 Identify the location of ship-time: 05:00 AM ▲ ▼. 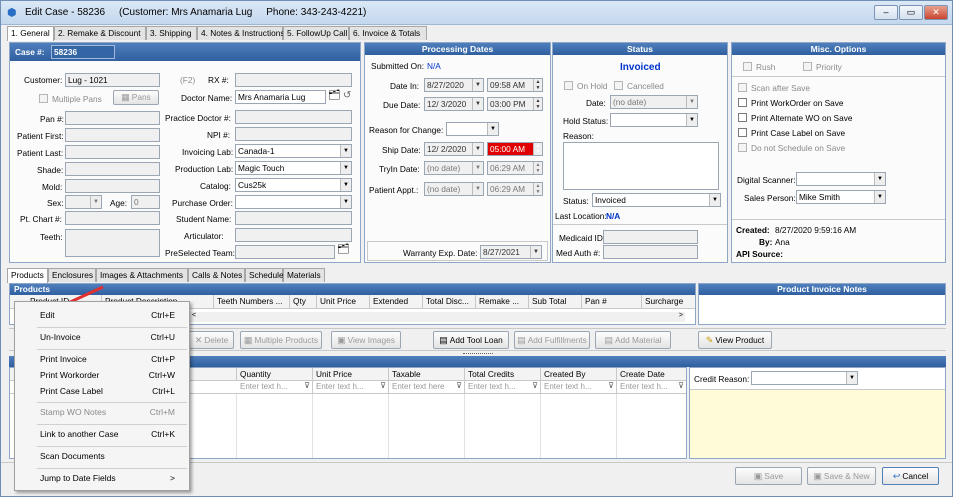
(515, 149).